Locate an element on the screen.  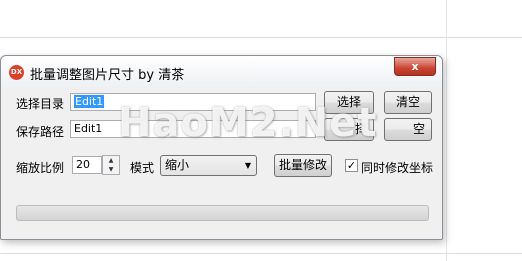
progress-bar is located at coordinates (222, 213).